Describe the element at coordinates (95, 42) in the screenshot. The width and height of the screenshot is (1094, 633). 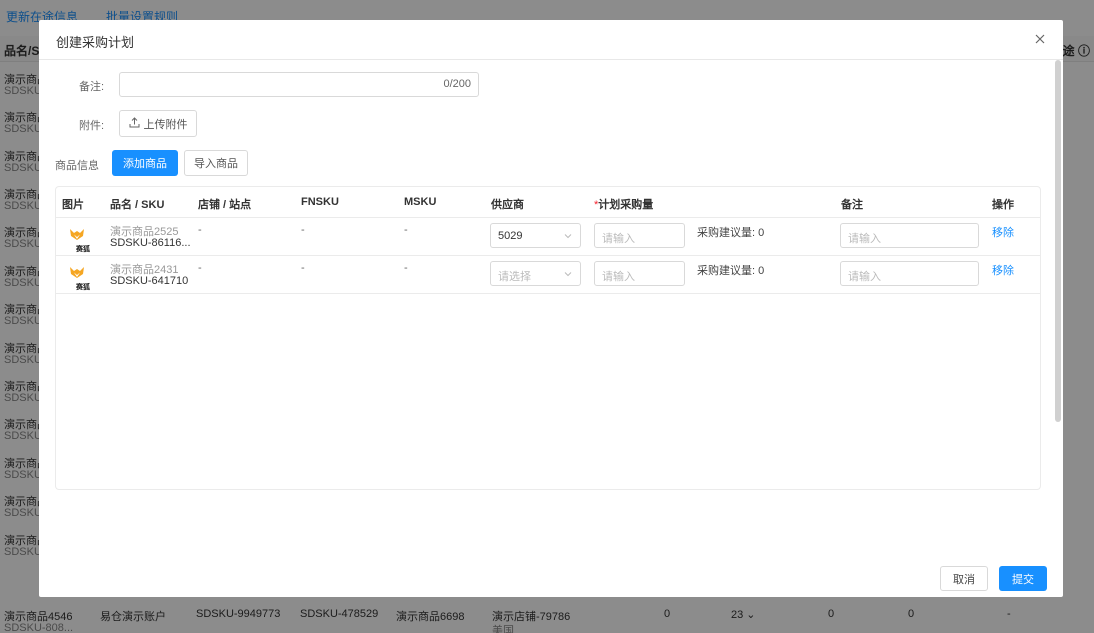
I see `modal-title: 创建采购计划` at that location.